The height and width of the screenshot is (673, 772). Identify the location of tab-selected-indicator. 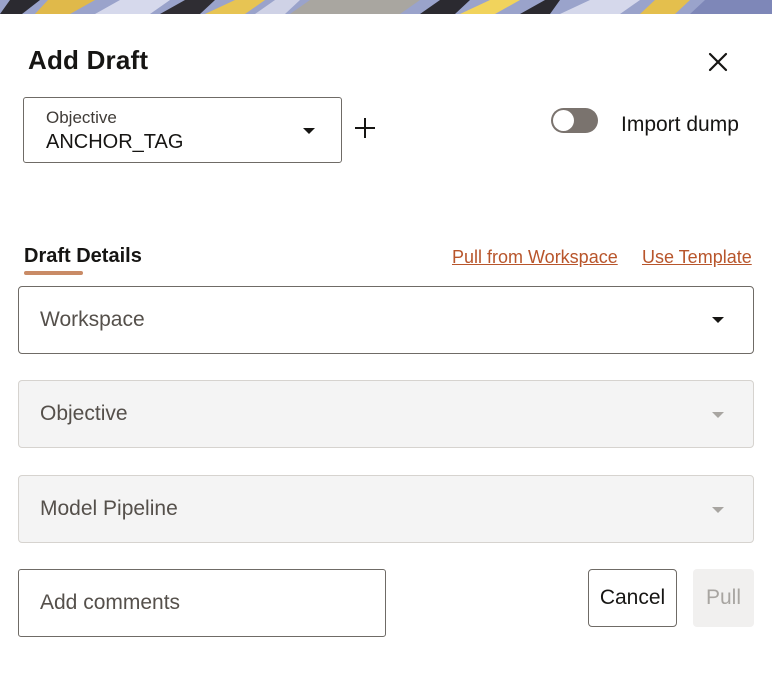
(53, 273).